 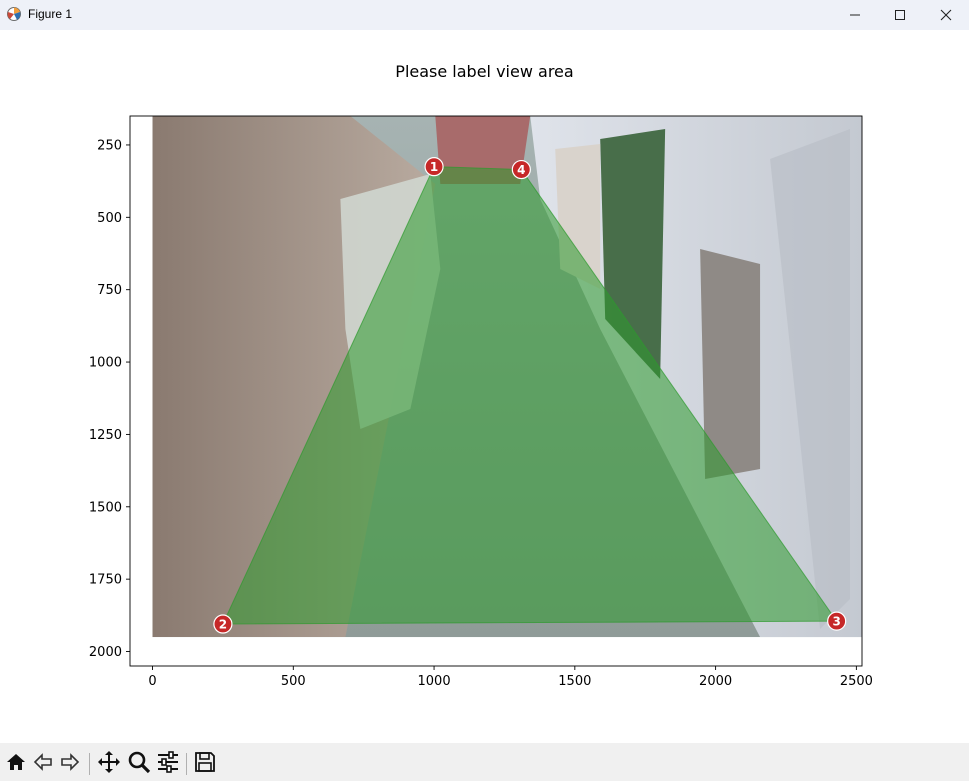 What do you see at coordinates (484, 762) in the screenshot?
I see `navigation-toolbar` at bounding box center [484, 762].